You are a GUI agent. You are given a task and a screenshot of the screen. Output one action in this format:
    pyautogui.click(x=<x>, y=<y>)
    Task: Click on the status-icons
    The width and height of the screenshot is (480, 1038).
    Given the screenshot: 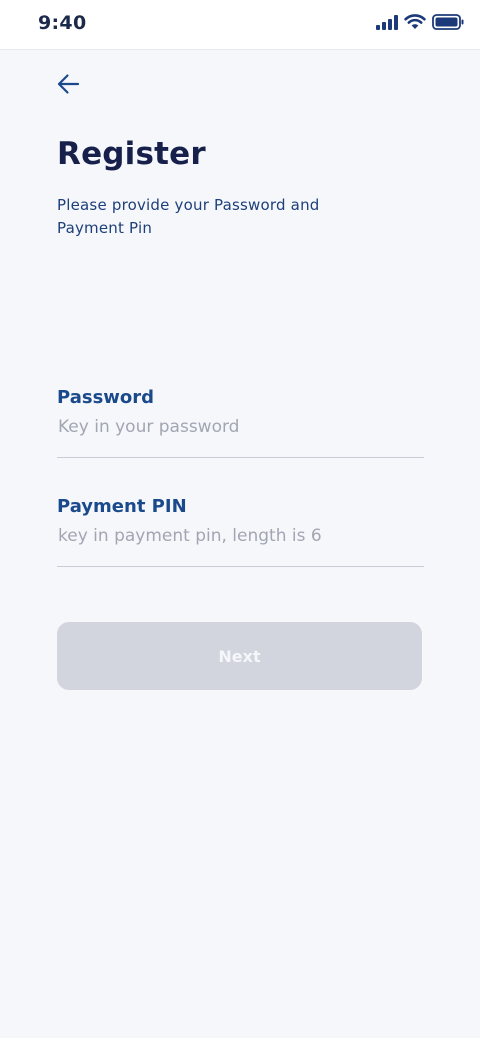 What is the action you would take?
    pyautogui.click(x=420, y=24)
    